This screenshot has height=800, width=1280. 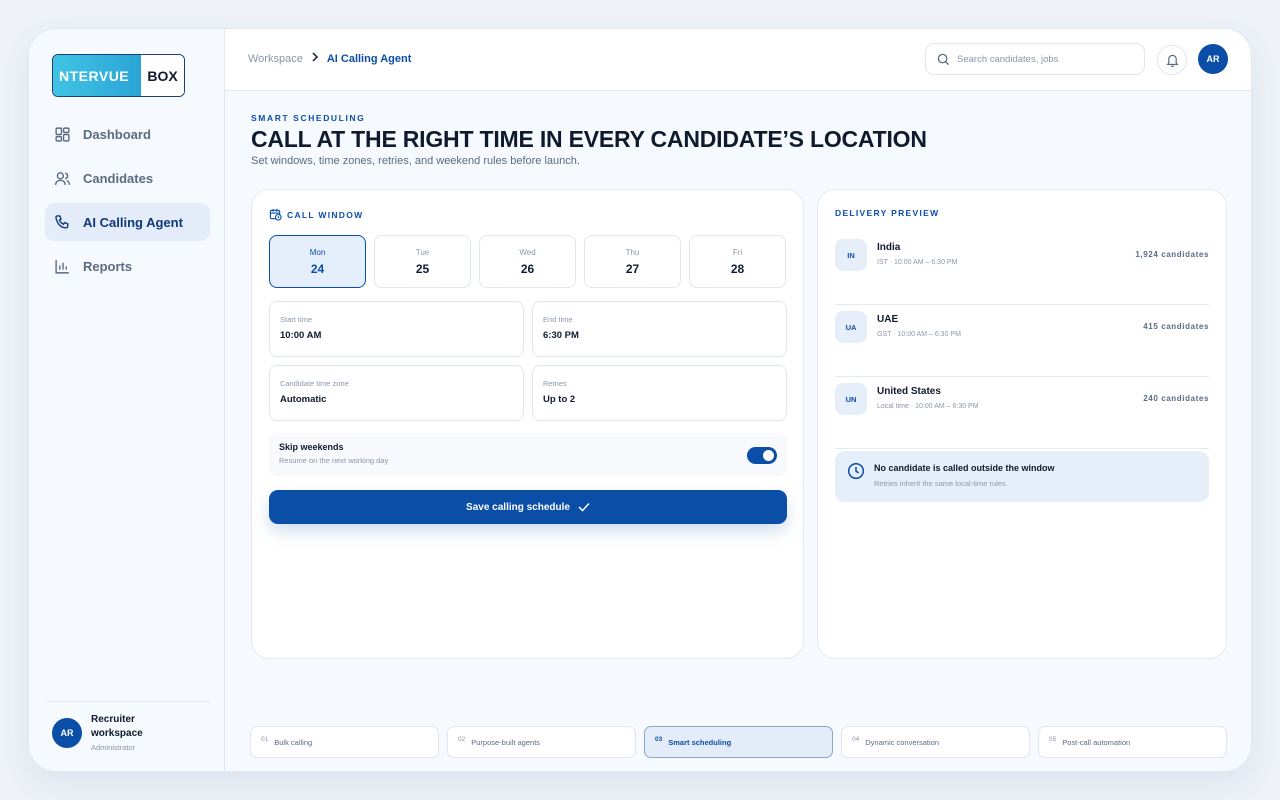 What do you see at coordinates (117, 134) in the screenshot?
I see `sidebar-item-label: Dashboard` at bounding box center [117, 134].